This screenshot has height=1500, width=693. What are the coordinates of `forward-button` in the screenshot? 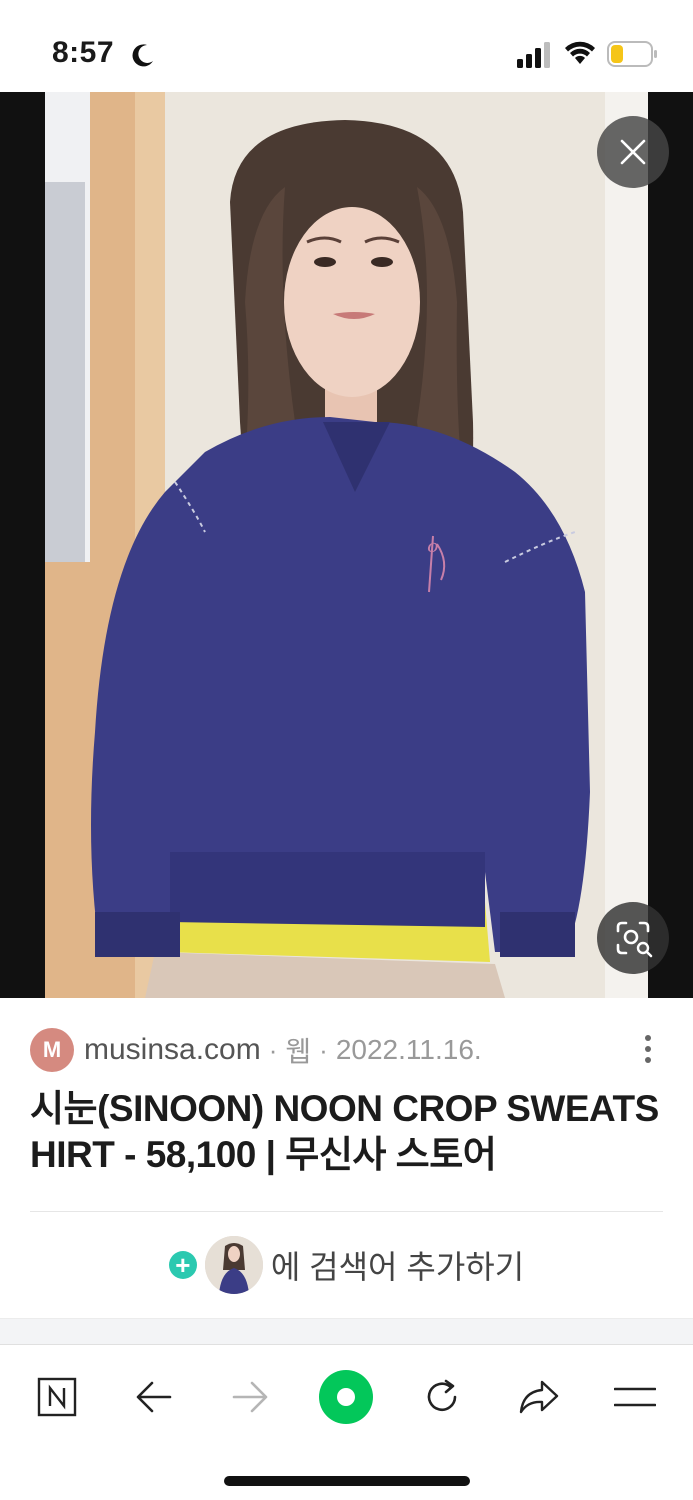 It's located at (250, 1397).